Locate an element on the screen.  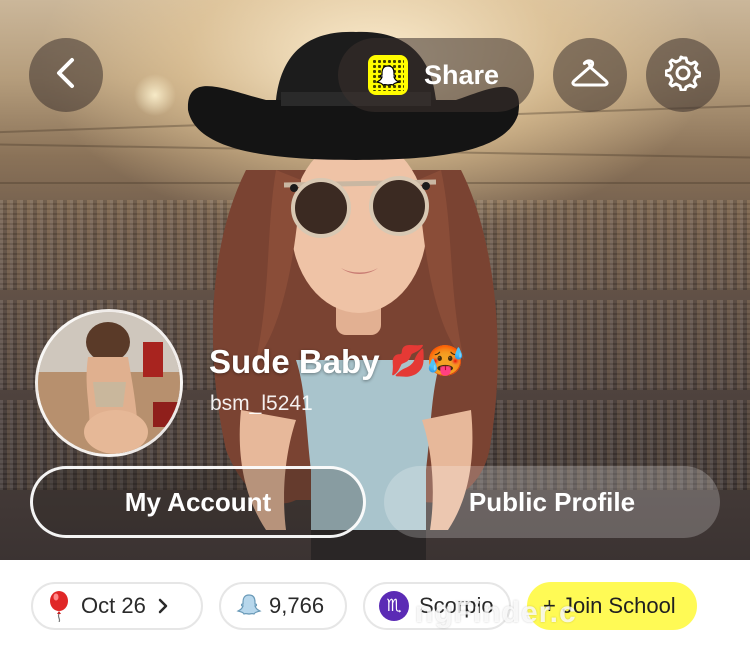
birthday-chip: Oct 26 is located at coordinates (117, 606).